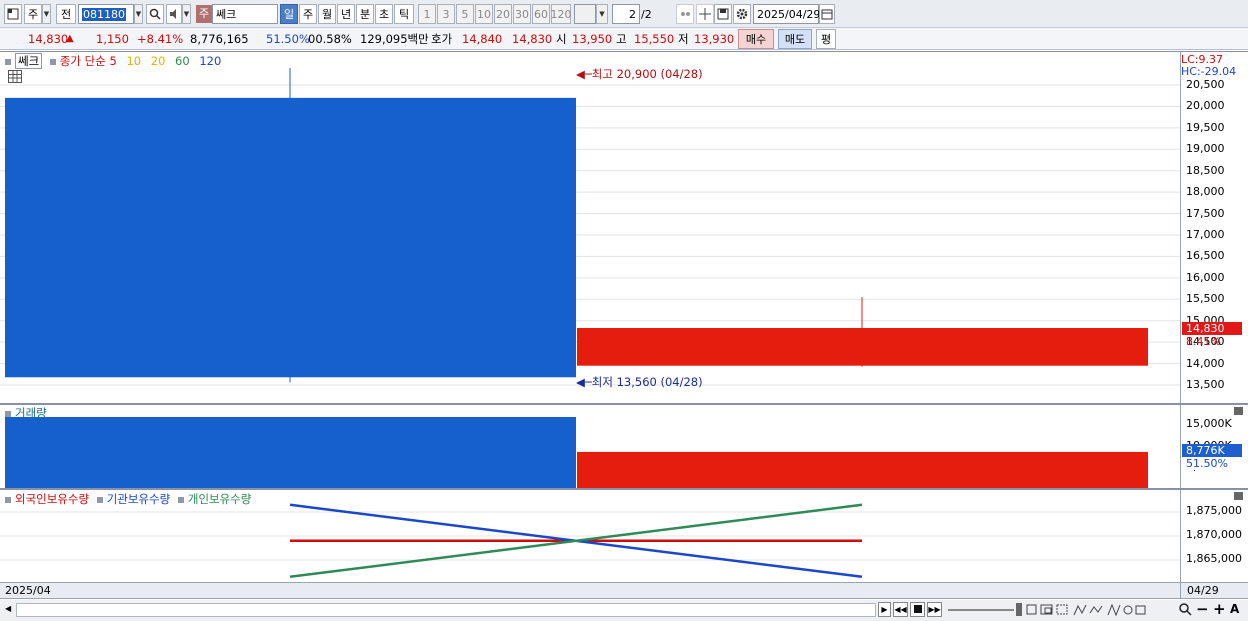 The image size is (1248, 621). I want to click on scroll-left-icon: ◀, so click(10, 610).